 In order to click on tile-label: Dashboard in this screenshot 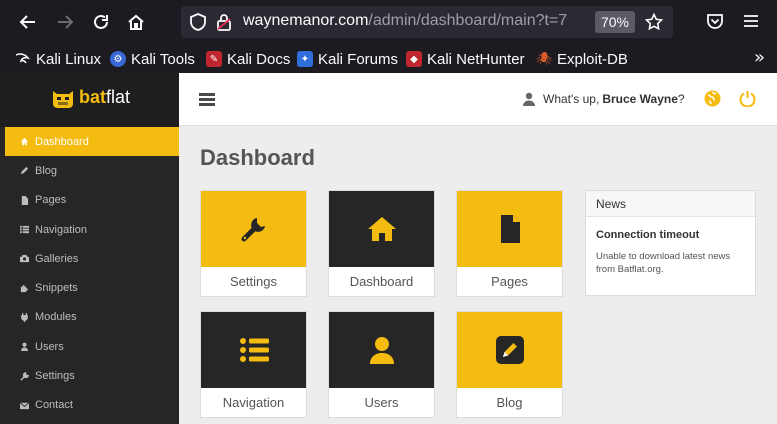, I will do `click(381, 281)`.